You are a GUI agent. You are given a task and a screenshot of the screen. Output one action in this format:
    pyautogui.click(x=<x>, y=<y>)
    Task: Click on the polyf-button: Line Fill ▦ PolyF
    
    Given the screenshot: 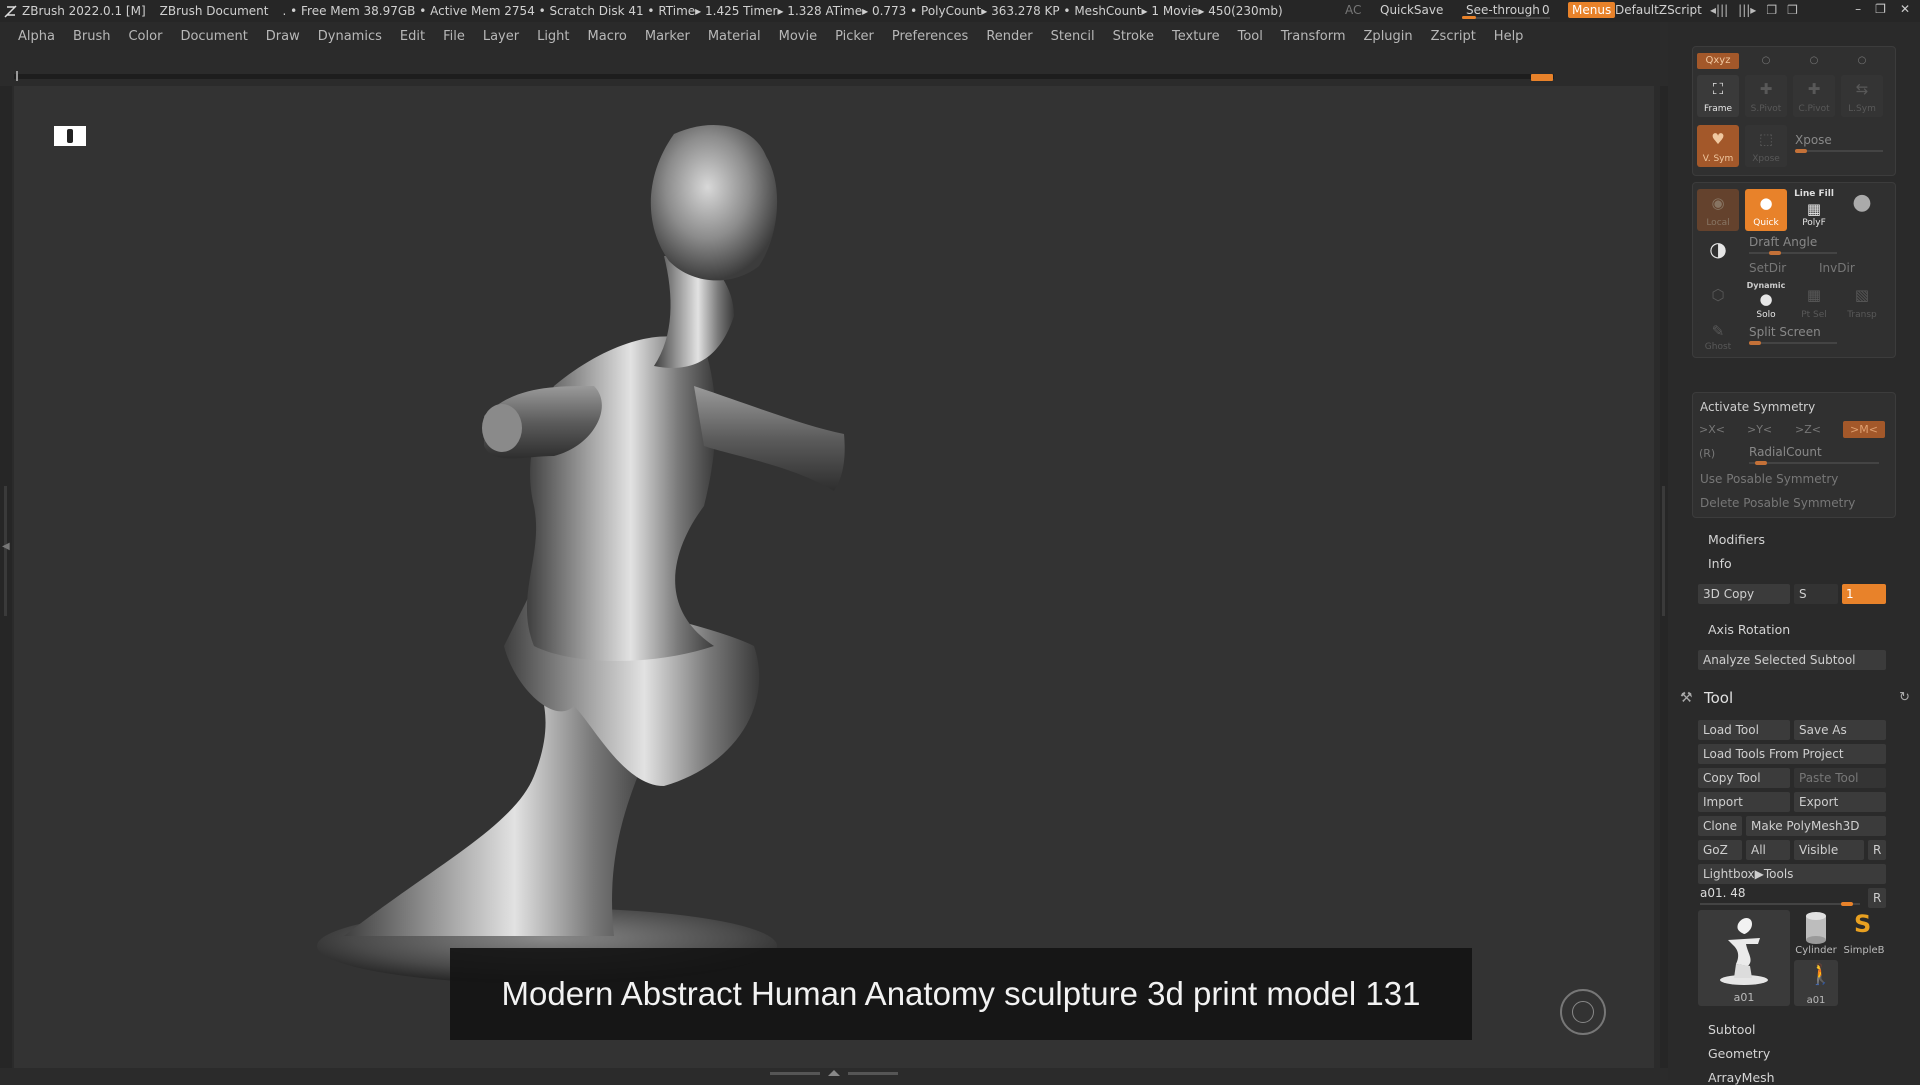 What is the action you would take?
    pyautogui.click(x=1814, y=210)
    